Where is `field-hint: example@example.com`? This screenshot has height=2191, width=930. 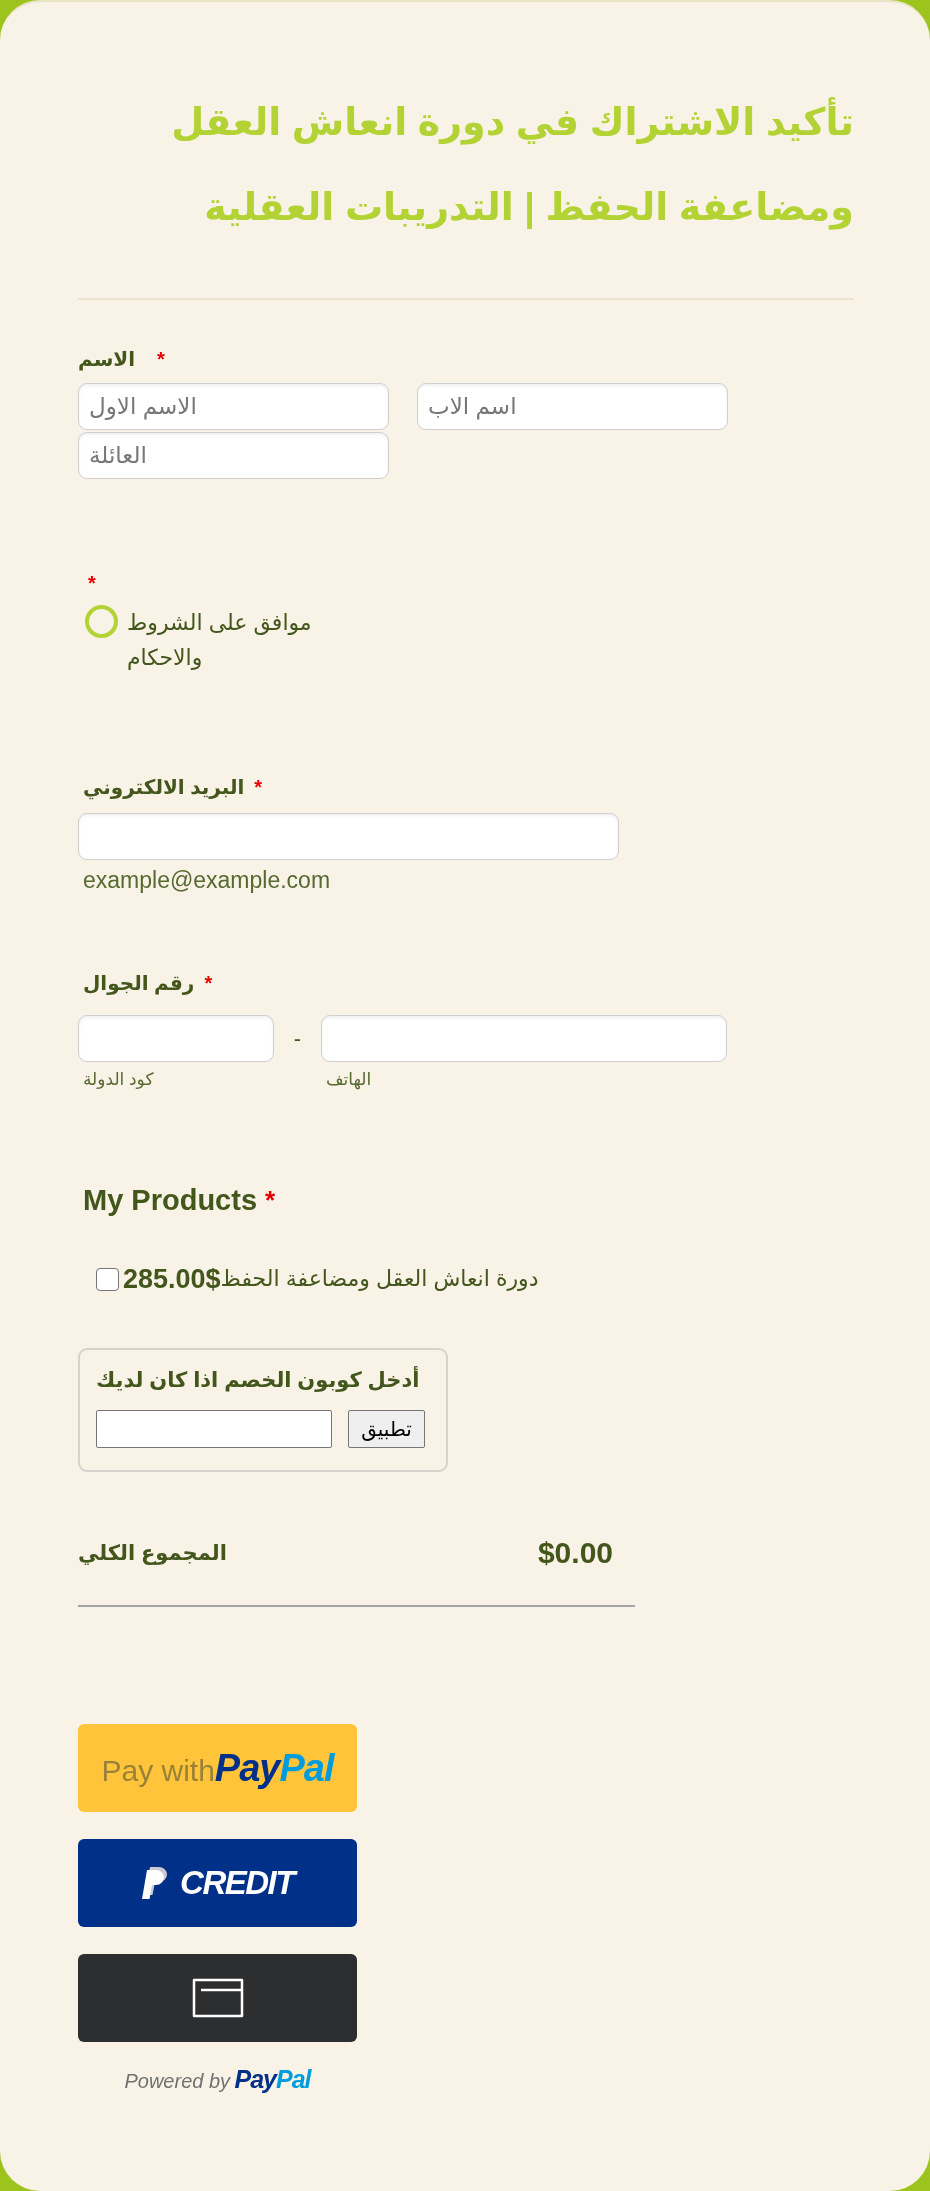
field-hint: example@example.com is located at coordinates (207, 880).